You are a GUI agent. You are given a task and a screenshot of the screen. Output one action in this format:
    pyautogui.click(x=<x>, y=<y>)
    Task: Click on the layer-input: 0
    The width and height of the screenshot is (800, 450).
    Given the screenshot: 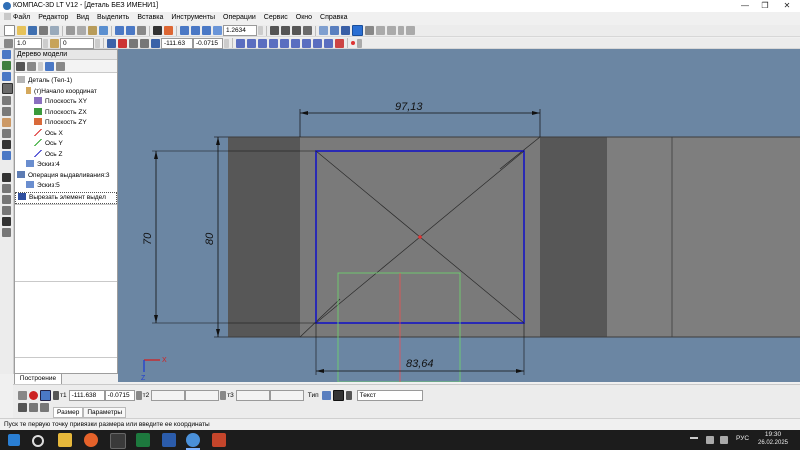 What is the action you would take?
    pyautogui.click(x=77, y=43)
    